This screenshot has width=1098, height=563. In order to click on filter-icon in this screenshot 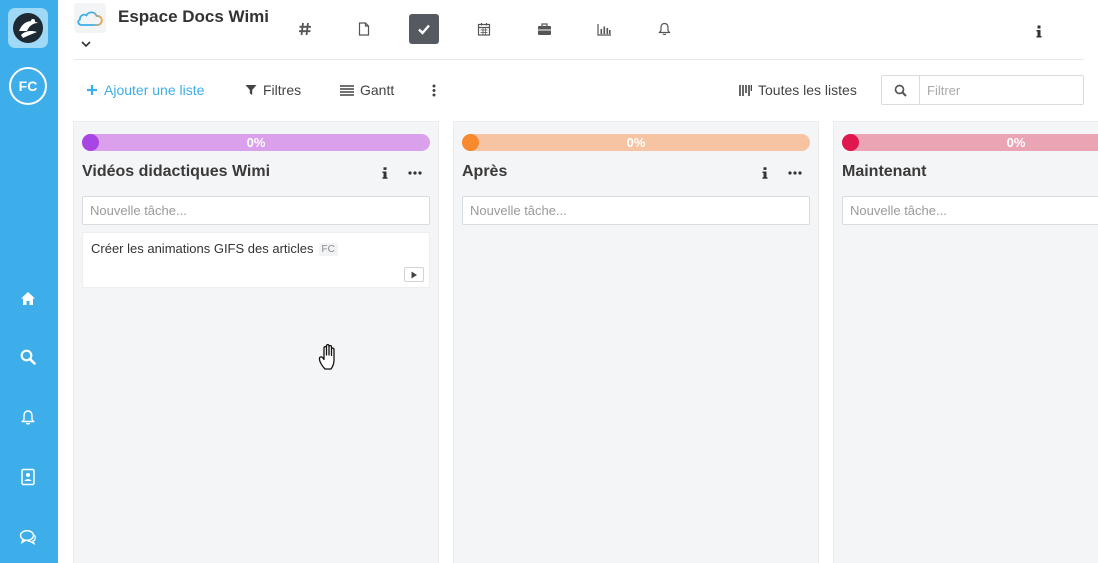, I will do `click(251, 90)`.